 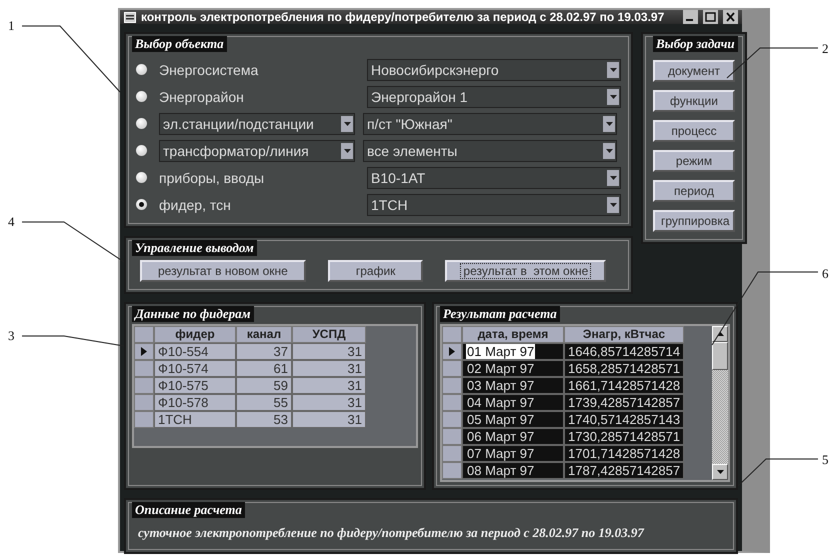 What do you see at coordinates (195, 402) in the screenshot?
I see `table-cell: Ф10-578` at bounding box center [195, 402].